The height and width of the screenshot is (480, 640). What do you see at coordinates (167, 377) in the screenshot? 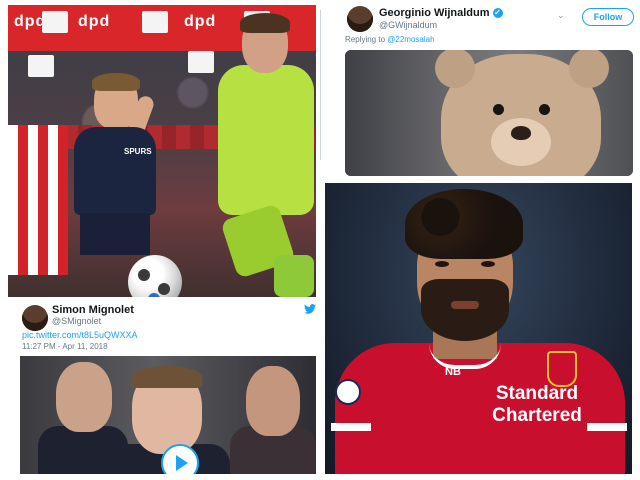
I see `person-hair` at bounding box center [167, 377].